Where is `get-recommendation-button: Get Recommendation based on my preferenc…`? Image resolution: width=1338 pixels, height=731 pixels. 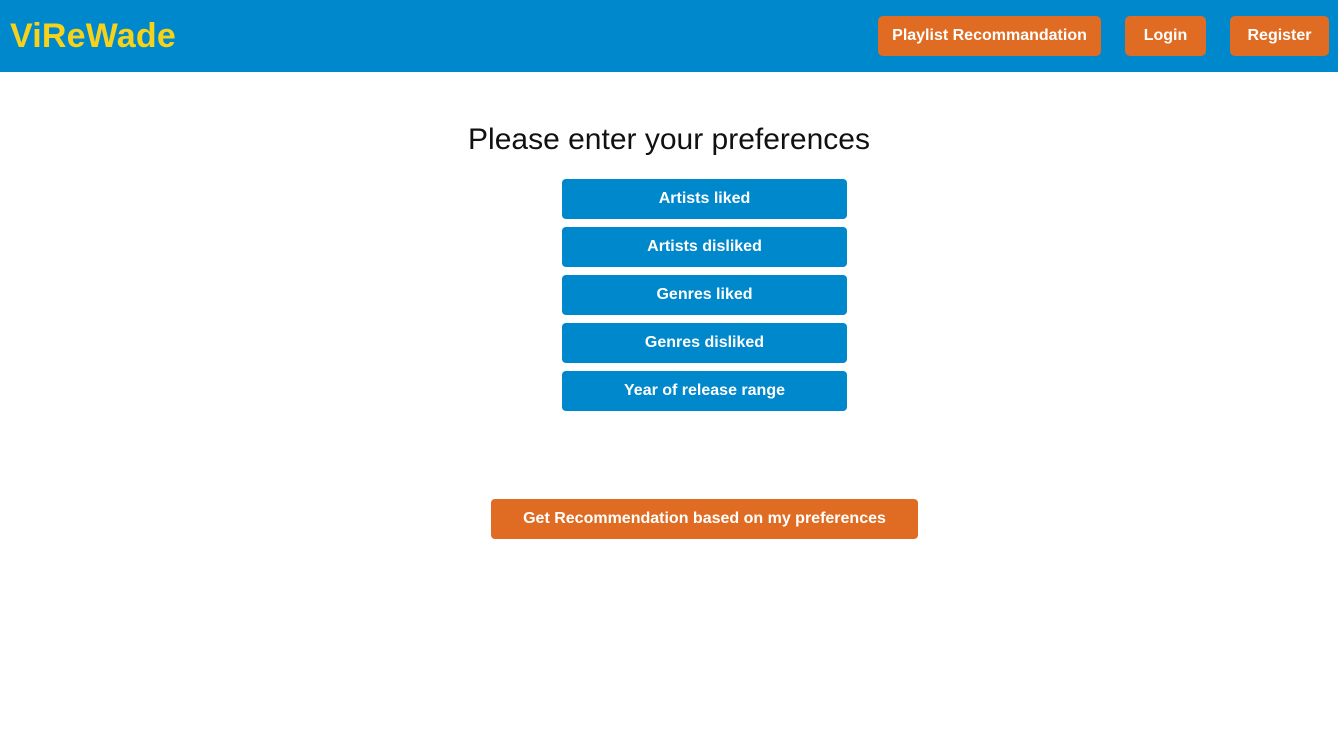
get-recommendation-button: Get Recommendation based on my preferenc… is located at coordinates (704, 519).